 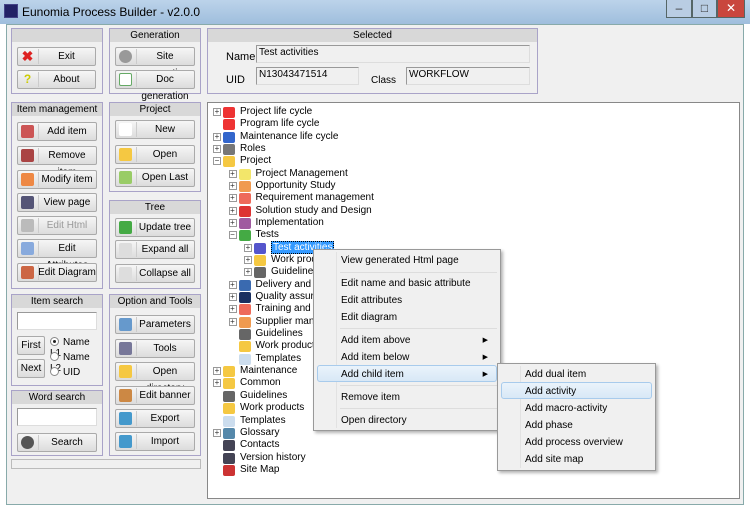 What do you see at coordinates (576, 373) in the screenshot?
I see `submenu-add-dual-item: Add dual item` at bounding box center [576, 373].